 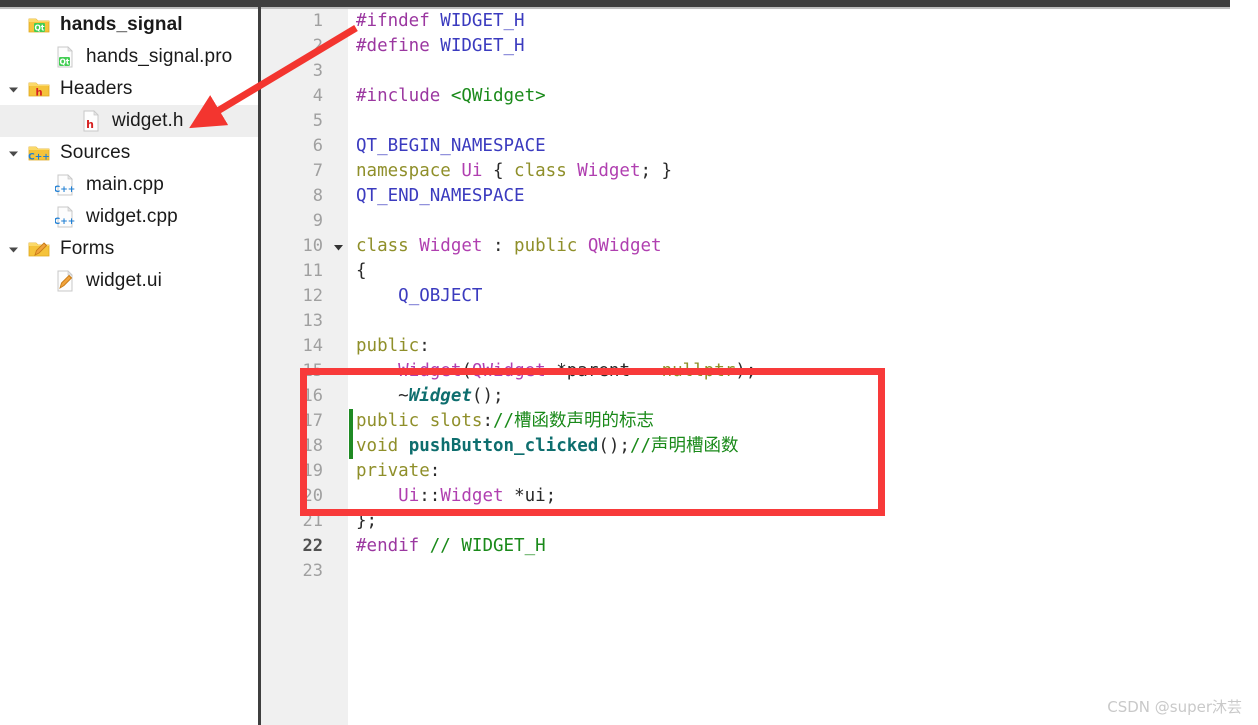 I want to click on window-top-bar, so click(x=615, y=3).